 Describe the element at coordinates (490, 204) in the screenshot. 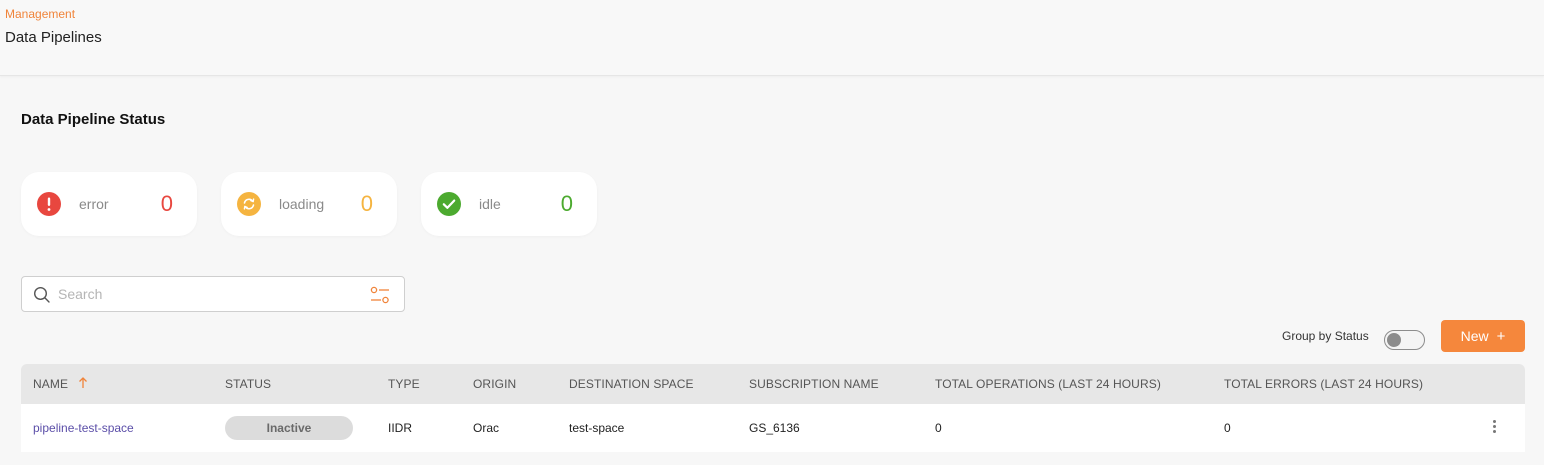

I see `status-card-label: idle` at that location.